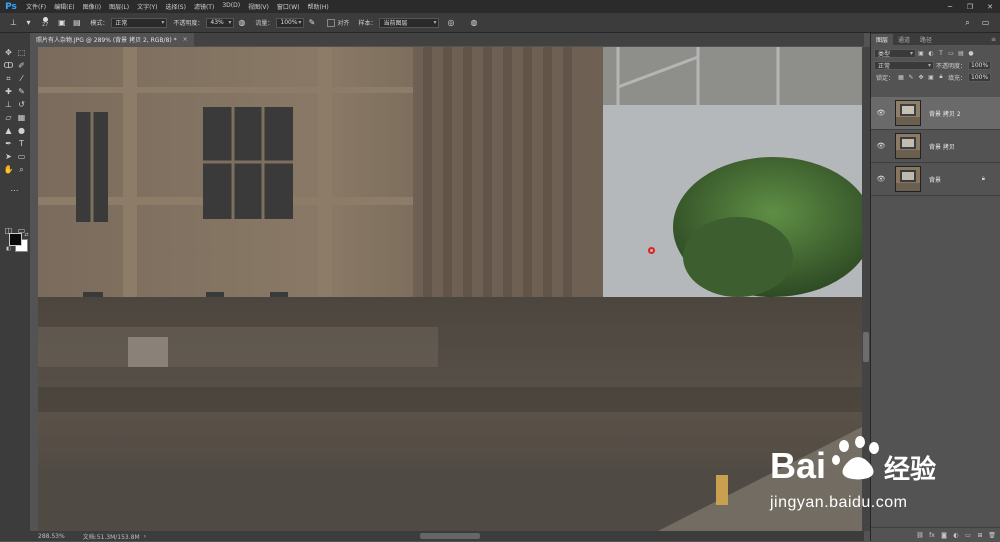  I want to click on menu-item: 窗口(W), so click(288, 6).